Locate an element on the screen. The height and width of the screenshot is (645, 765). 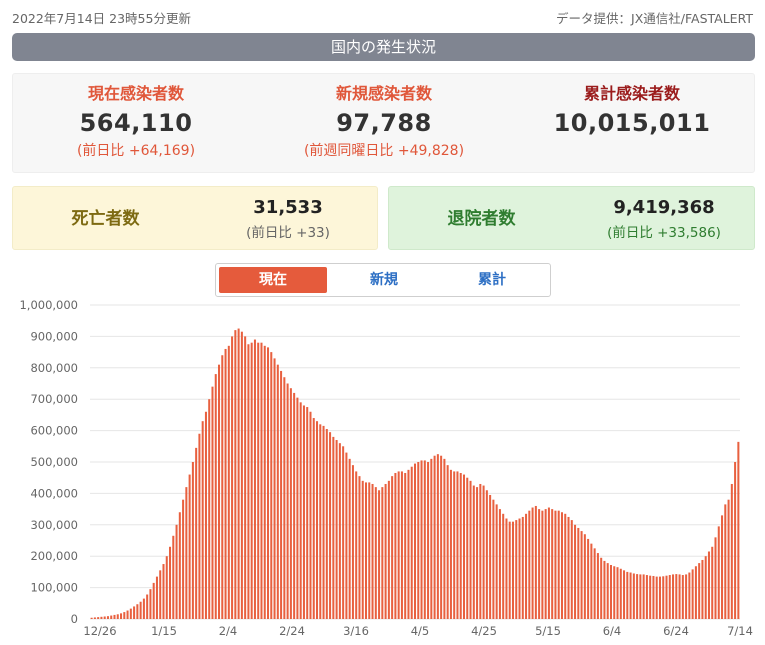
y-tick-label: 700,000 is located at coordinates (54, 399).